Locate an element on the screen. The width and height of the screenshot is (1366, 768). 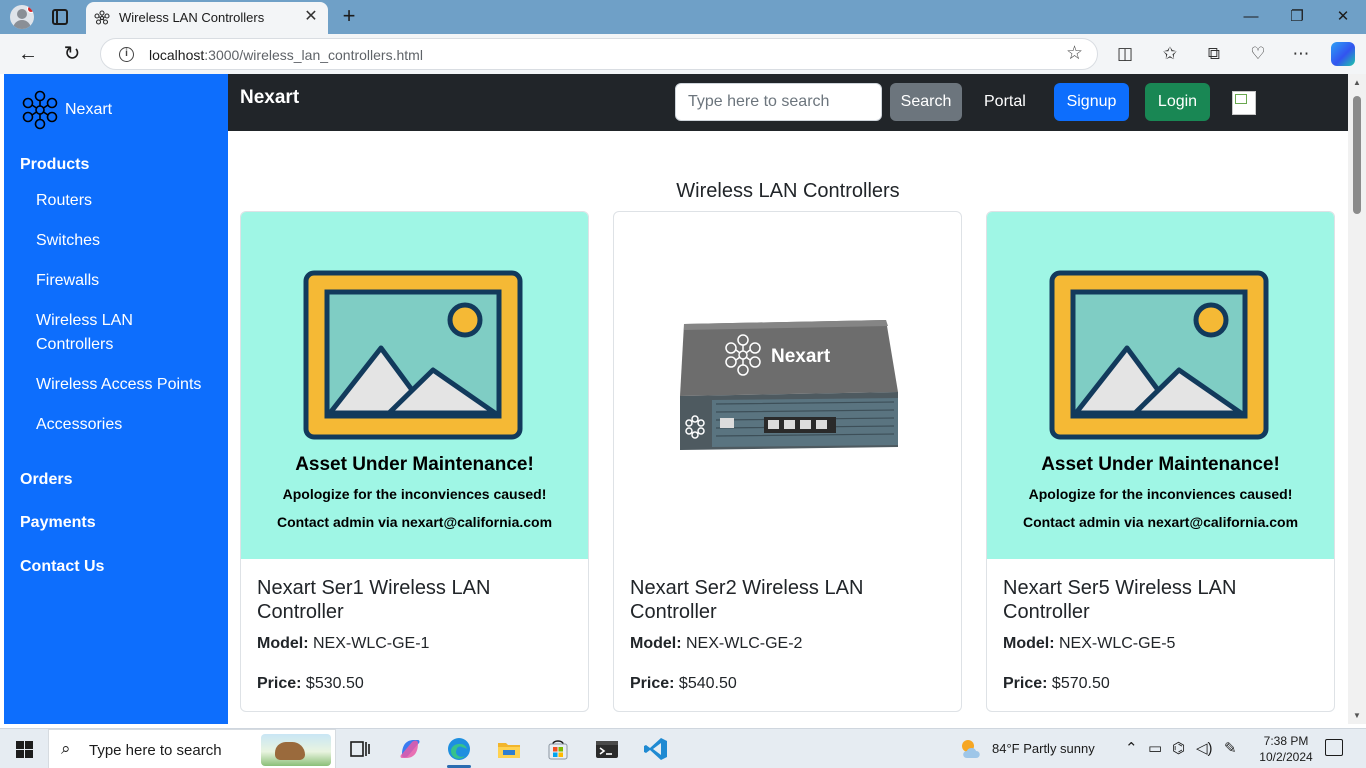
device-brand-label: Nexart is located at coordinates (801, 356).